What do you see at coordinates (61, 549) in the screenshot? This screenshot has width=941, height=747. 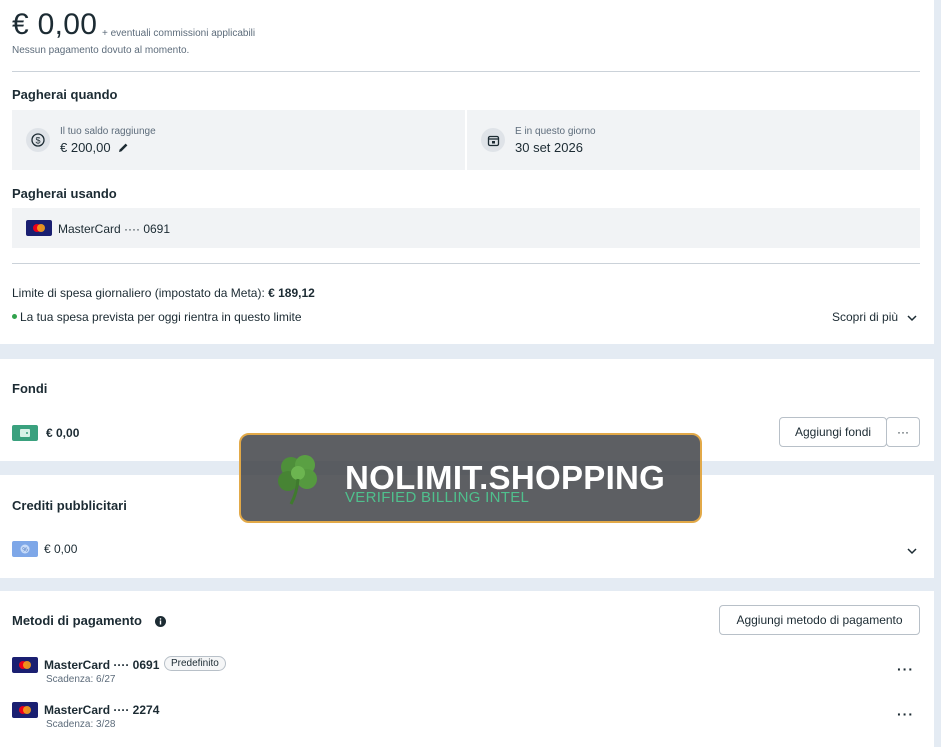 I see `ad-credits-value: € 0,00` at bounding box center [61, 549].